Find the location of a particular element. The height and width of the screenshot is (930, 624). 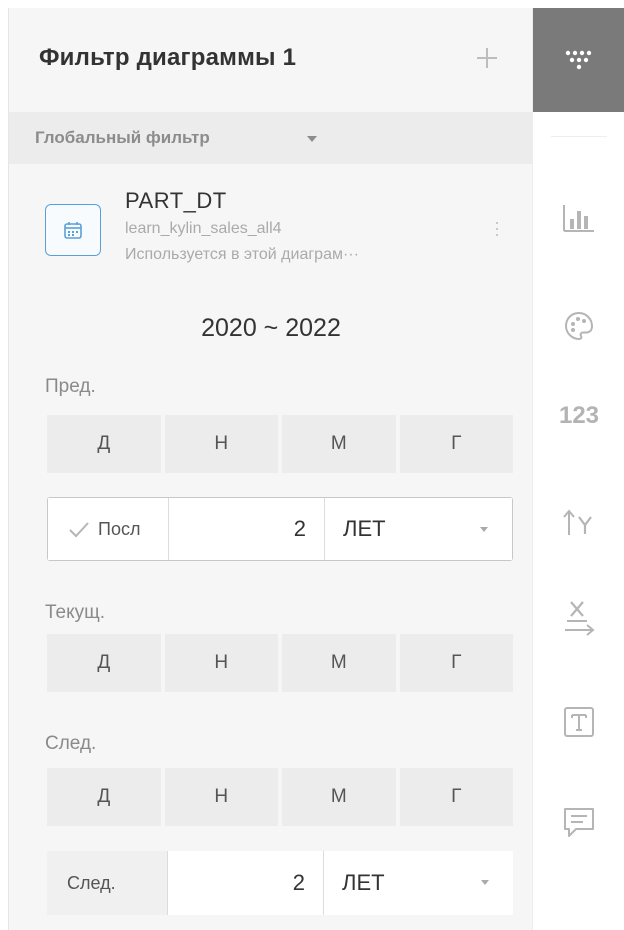

previous-period-buttons: Д Н М Г is located at coordinates (280, 444).